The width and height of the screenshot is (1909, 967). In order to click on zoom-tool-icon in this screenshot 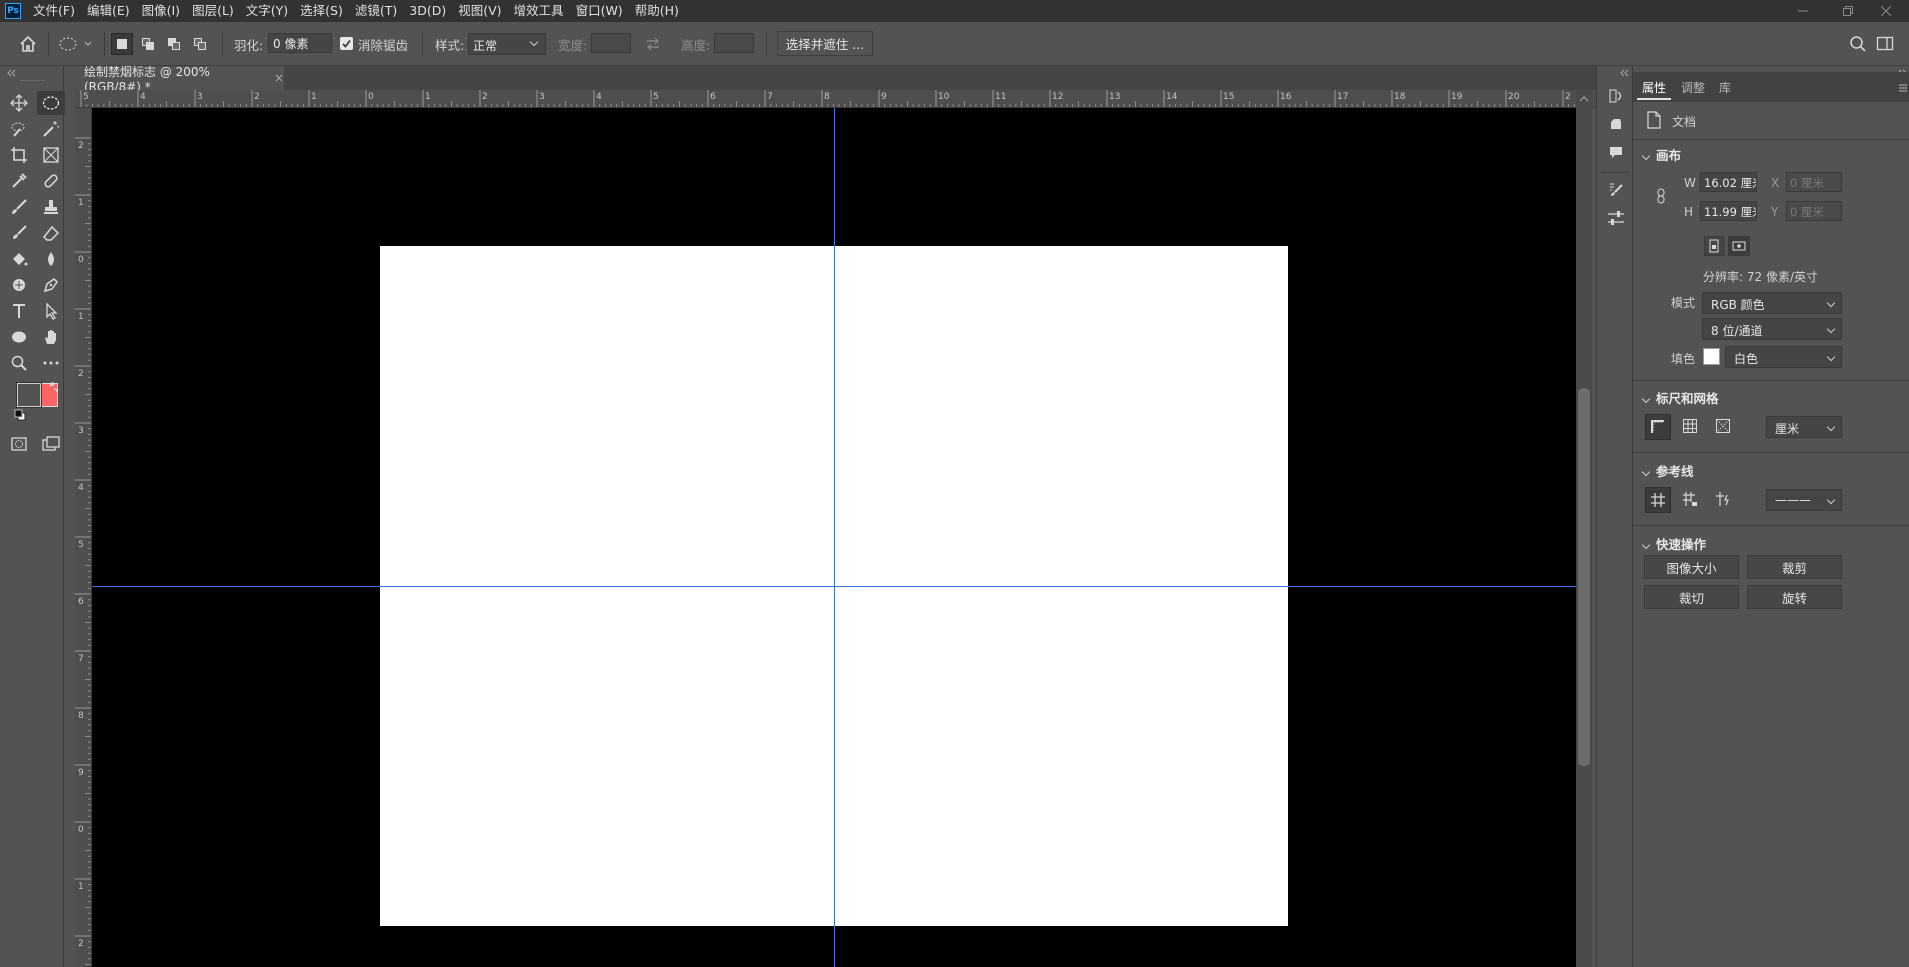, I will do `click(19, 363)`.